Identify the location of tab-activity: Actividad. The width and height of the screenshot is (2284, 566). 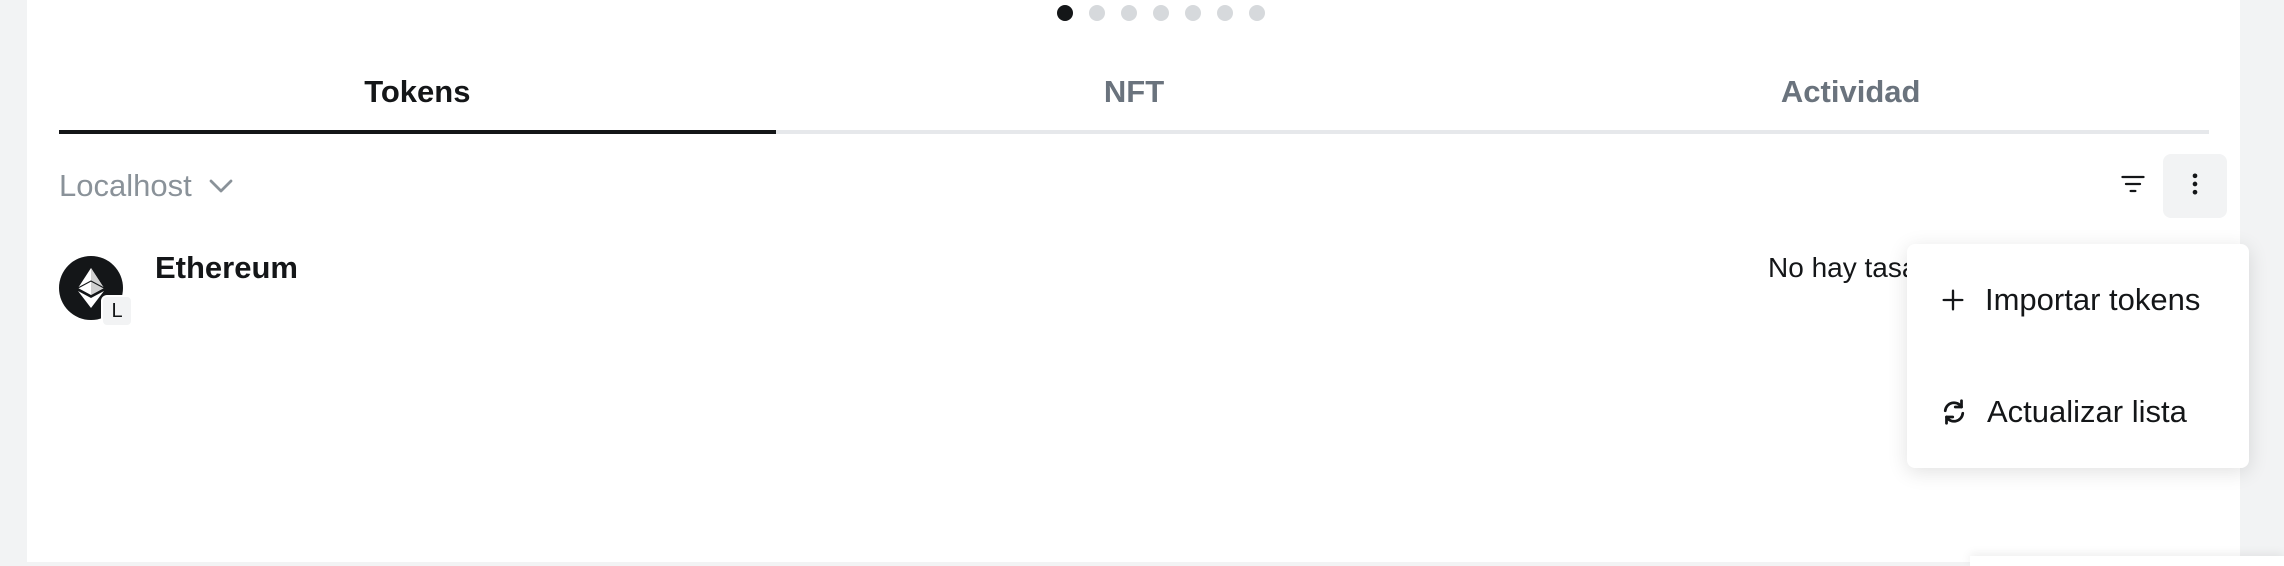
(1850, 92).